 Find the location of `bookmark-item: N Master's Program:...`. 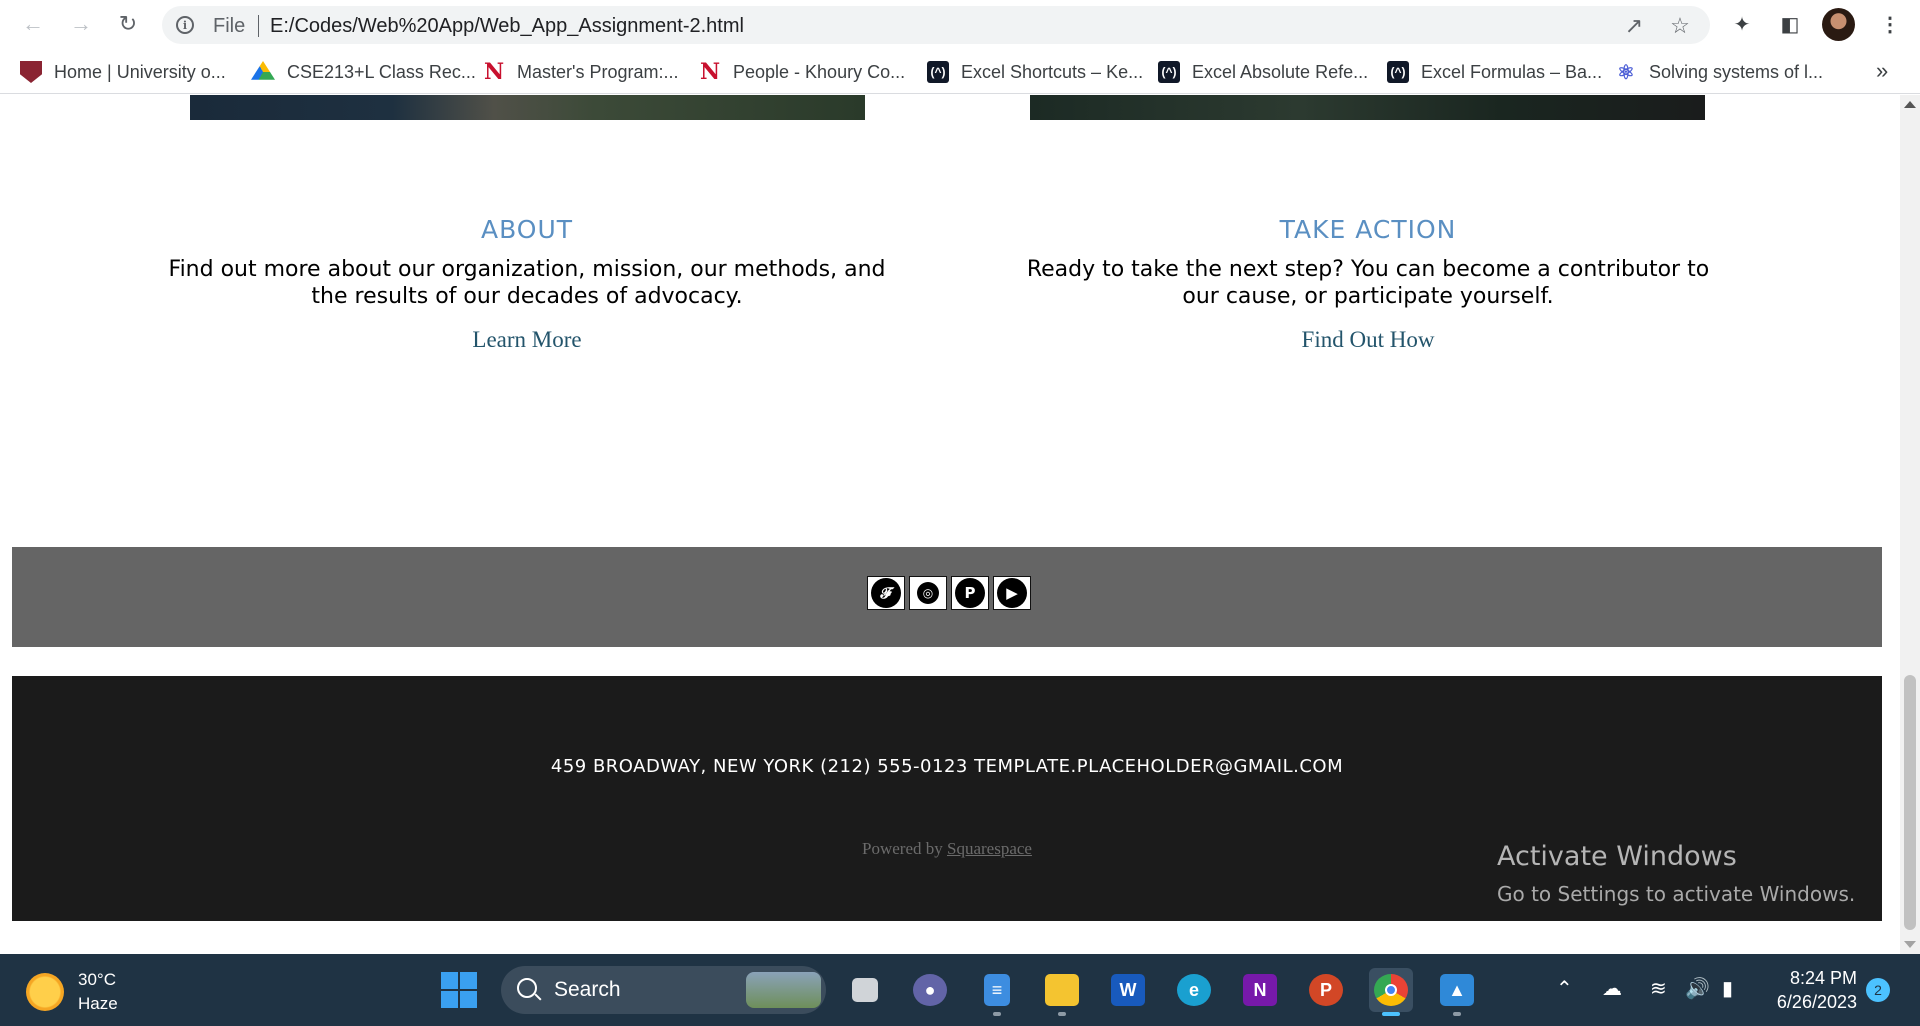

bookmark-item: N Master's Program:... is located at coordinates (581, 72).